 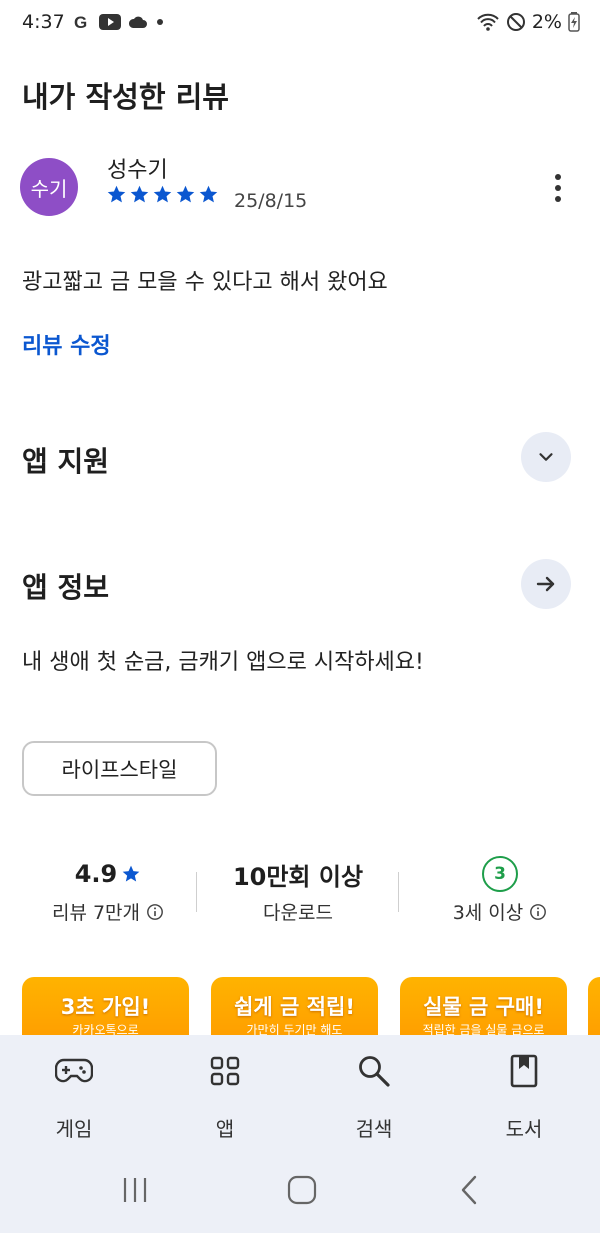 I want to click on age-rating-badge: 3, so click(x=500, y=874).